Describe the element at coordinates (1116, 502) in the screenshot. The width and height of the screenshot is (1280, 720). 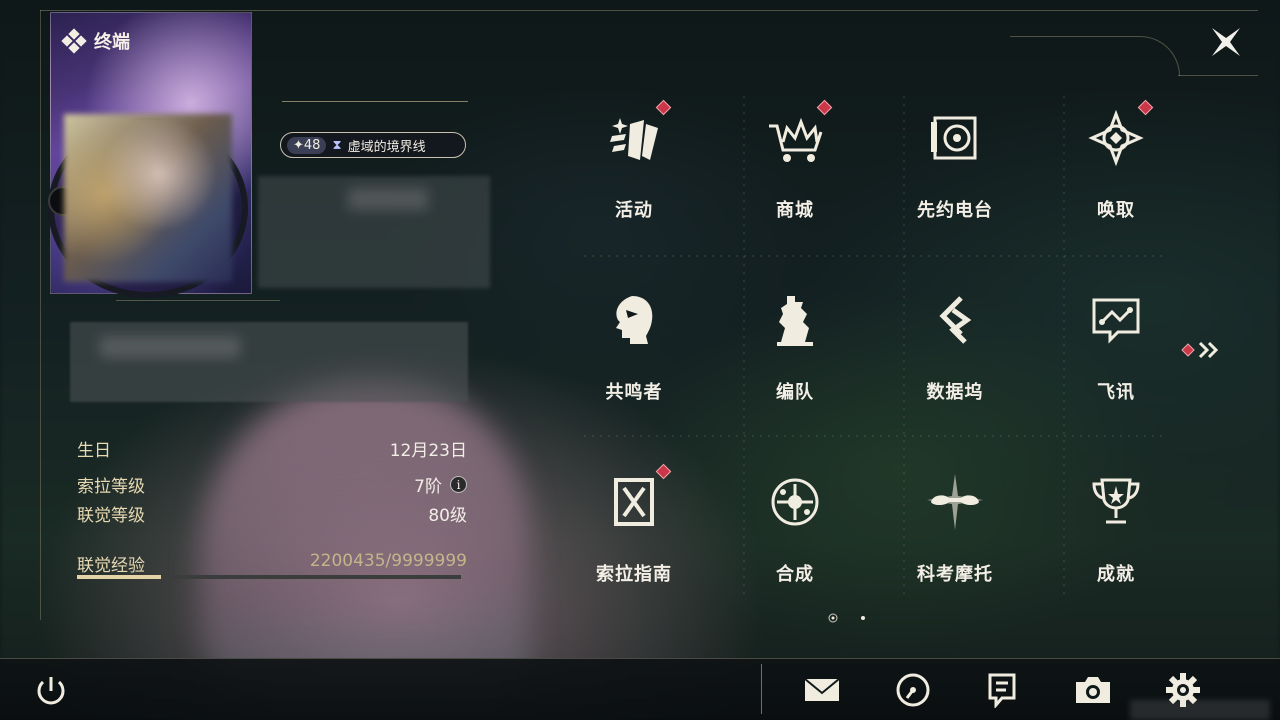
I see `trophy-icon` at that location.